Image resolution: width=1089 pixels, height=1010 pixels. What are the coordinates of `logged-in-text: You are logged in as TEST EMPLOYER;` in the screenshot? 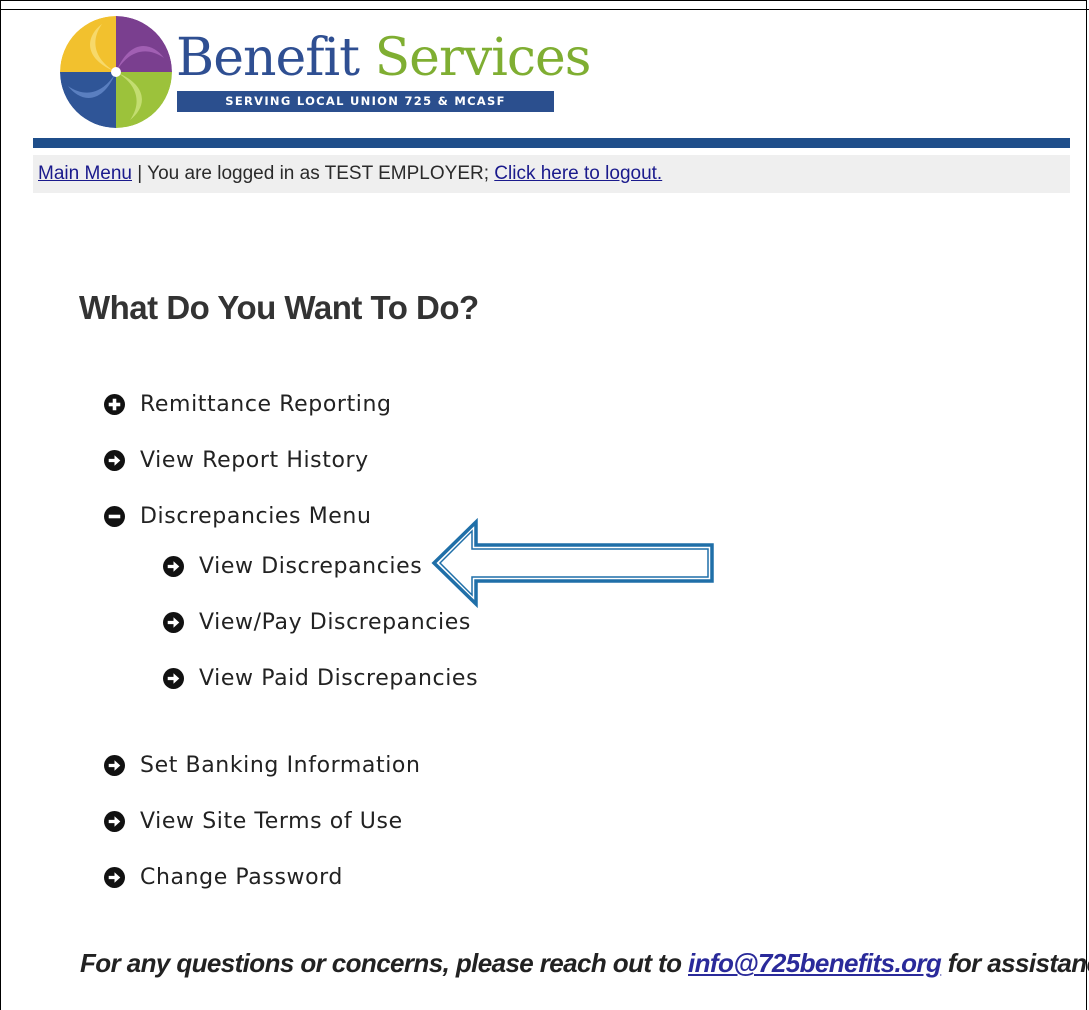 It's located at (321, 173).